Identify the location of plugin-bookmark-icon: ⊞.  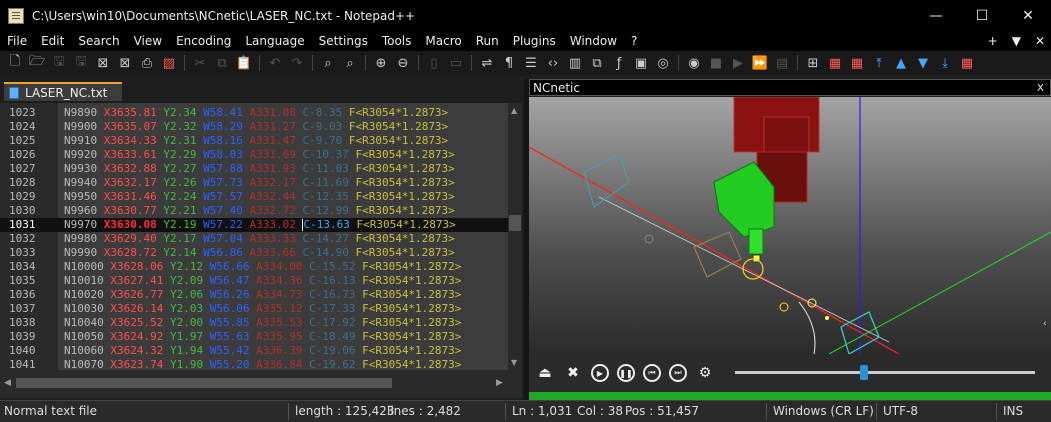
(813, 63).